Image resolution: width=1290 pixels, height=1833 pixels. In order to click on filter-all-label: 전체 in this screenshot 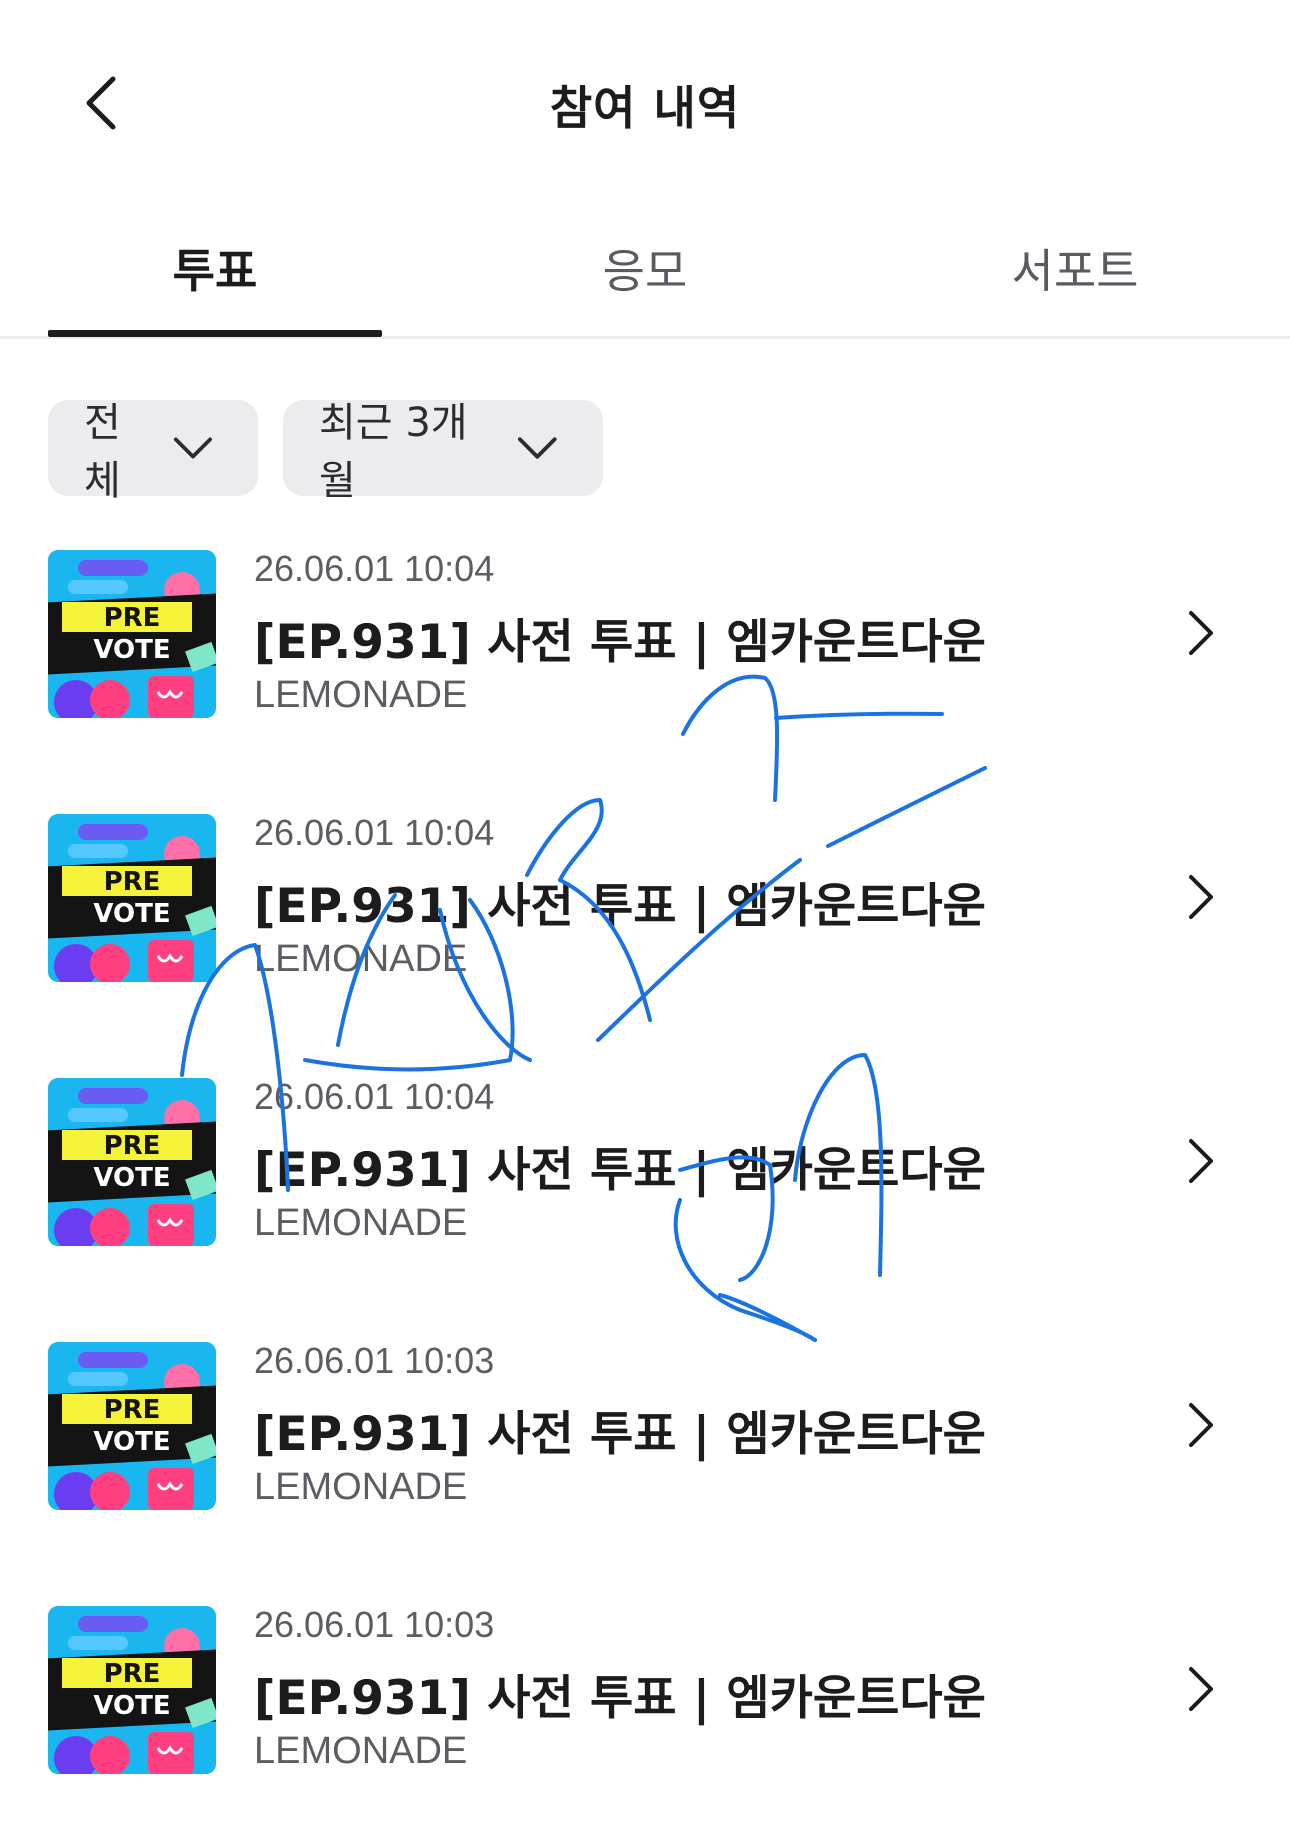, I will do `click(102, 452)`.